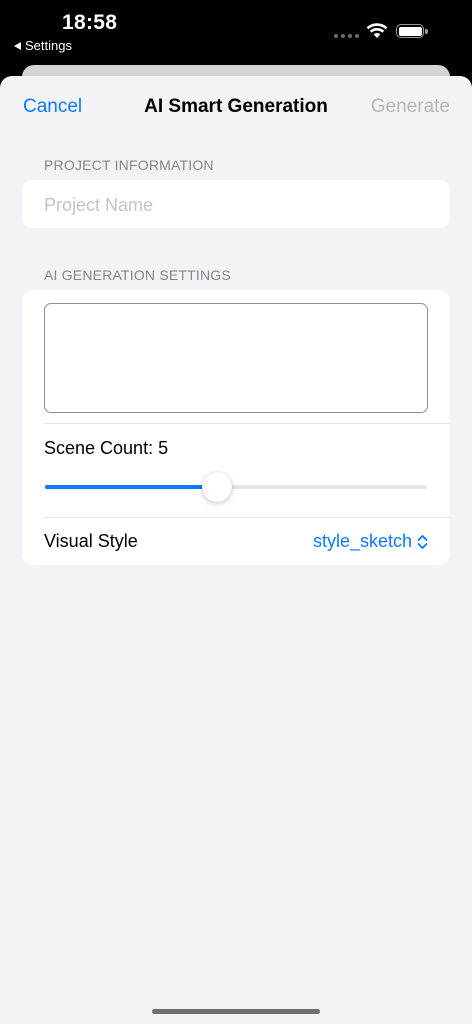 This screenshot has height=1024, width=472. What do you see at coordinates (412, 32) in the screenshot?
I see `battery-icon` at bounding box center [412, 32].